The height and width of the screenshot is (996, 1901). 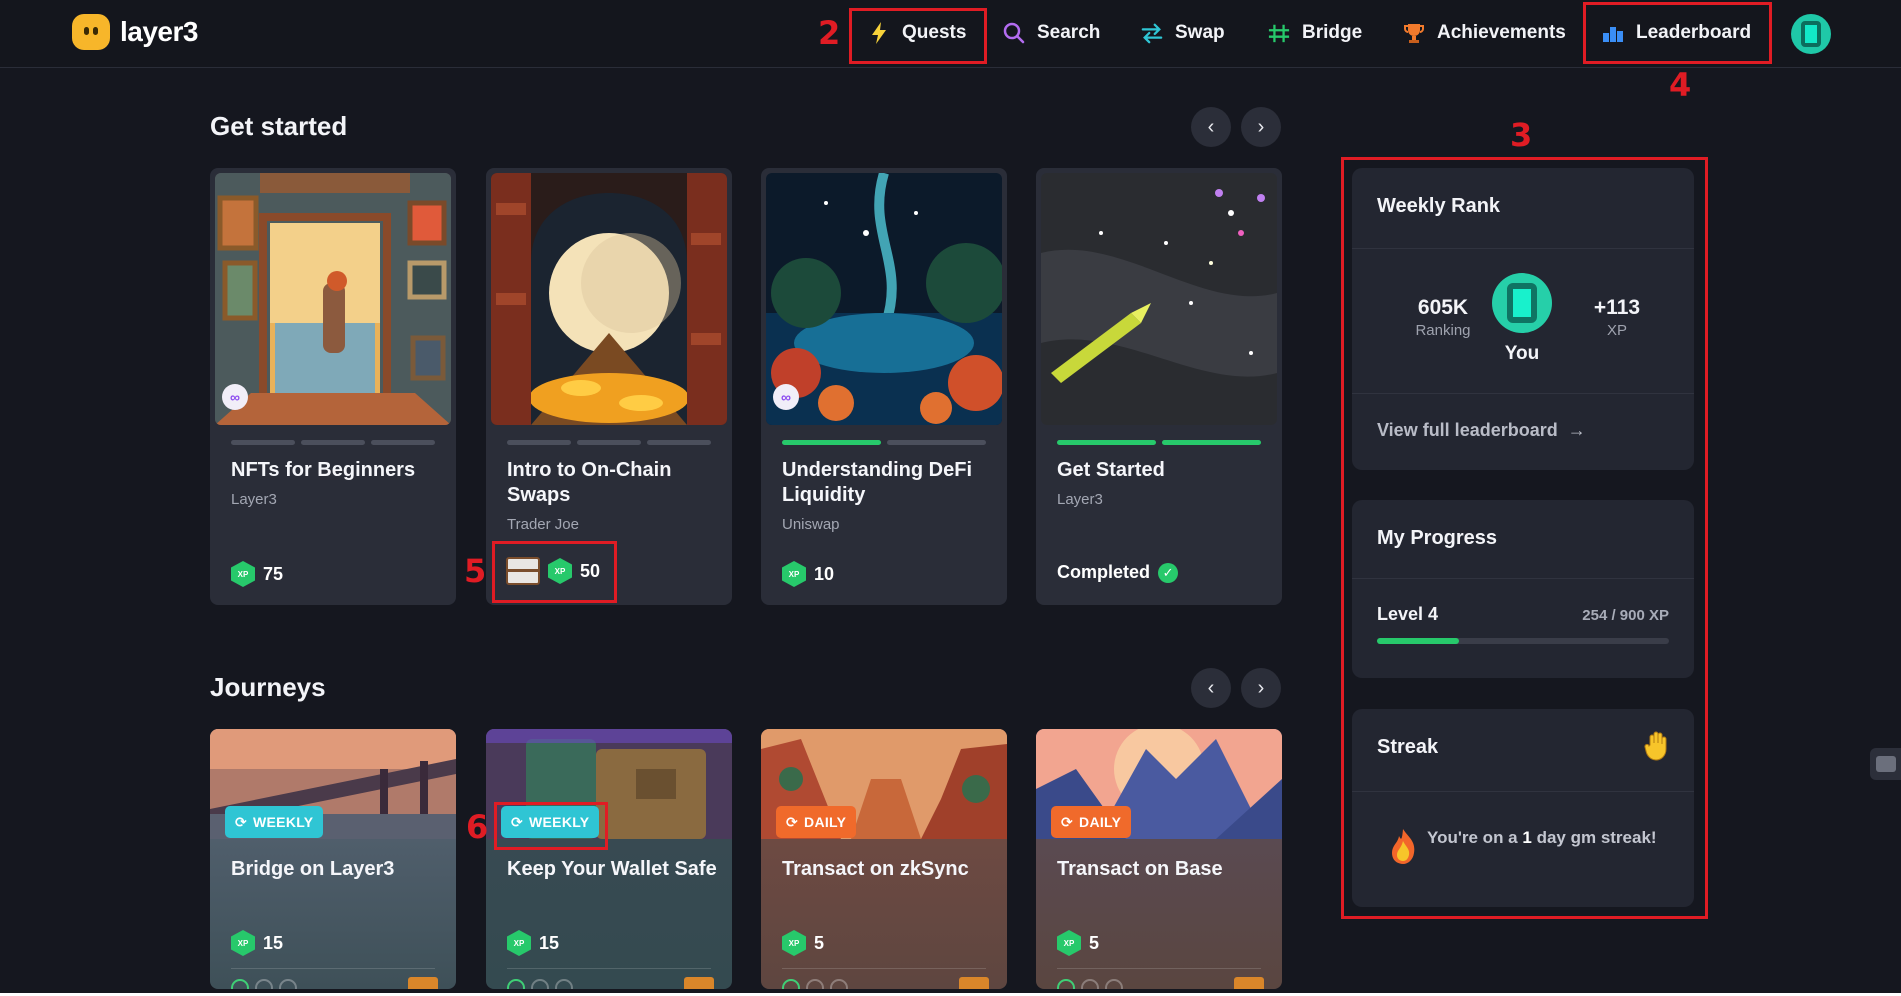 What do you see at coordinates (1279, 33) in the screenshot?
I see `bridge-icon` at bounding box center [1279, 33].